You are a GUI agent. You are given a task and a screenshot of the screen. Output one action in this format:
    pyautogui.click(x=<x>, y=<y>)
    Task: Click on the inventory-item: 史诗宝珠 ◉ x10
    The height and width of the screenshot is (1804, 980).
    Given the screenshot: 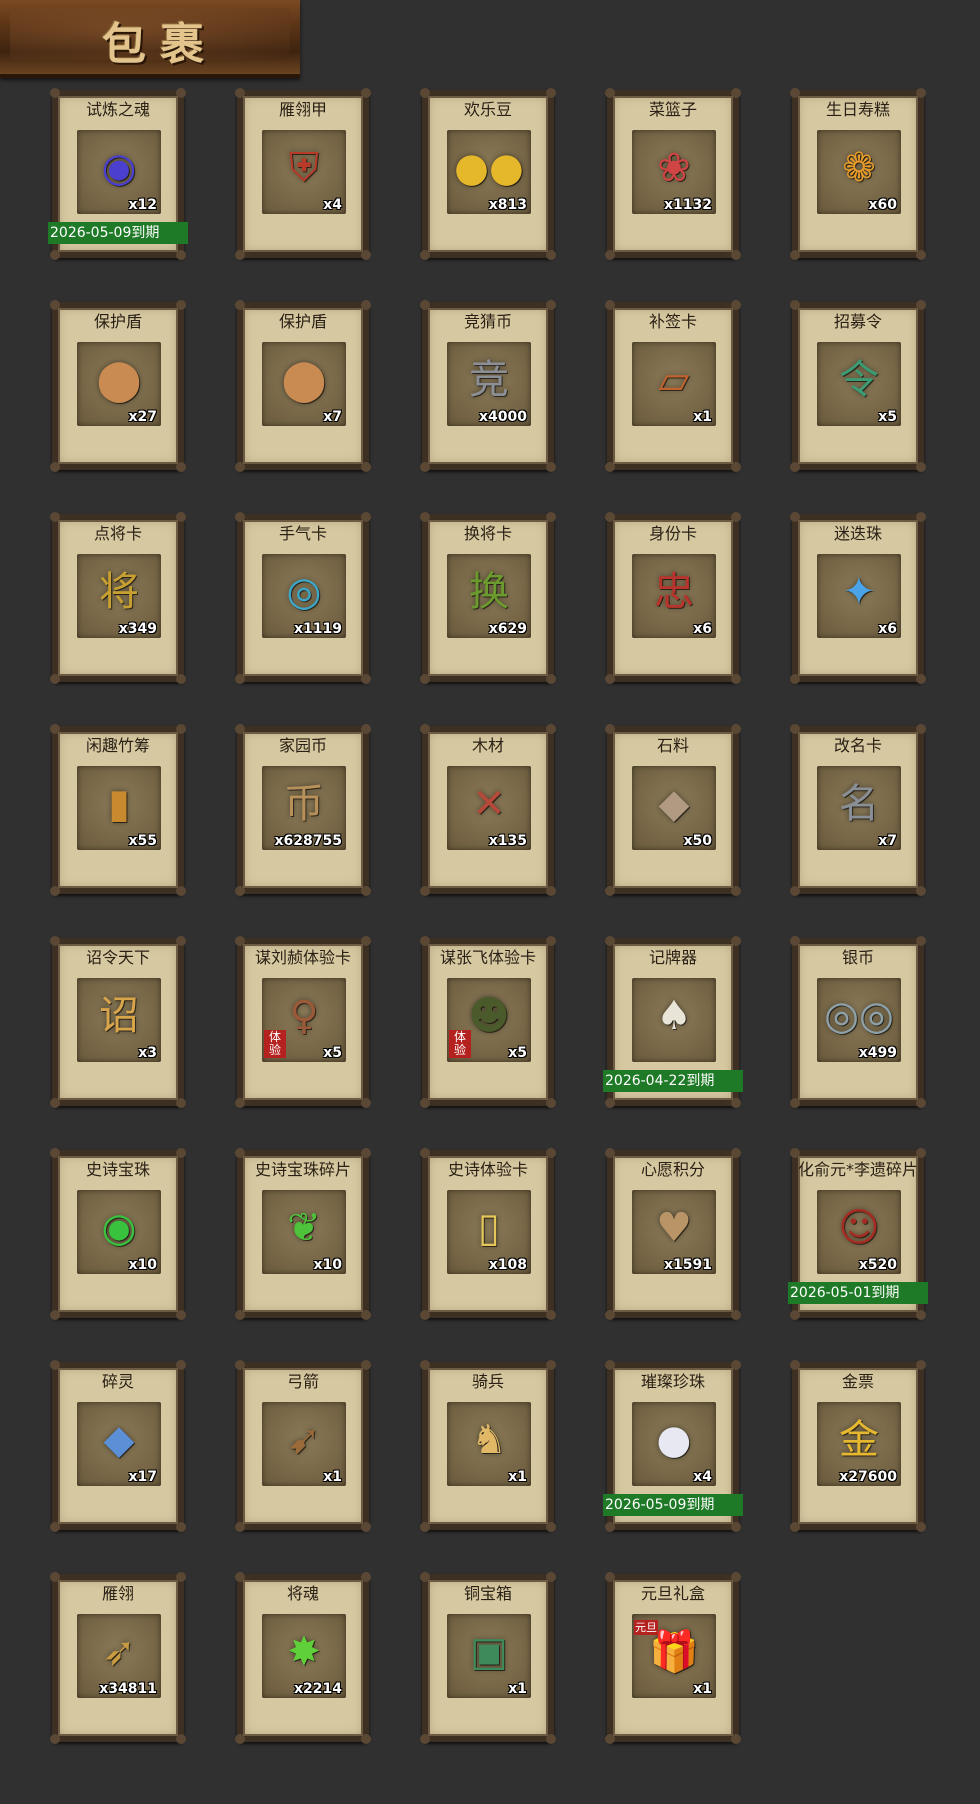 What is the action you would take?
    pyautogui.click(x=117, y=1235)
    